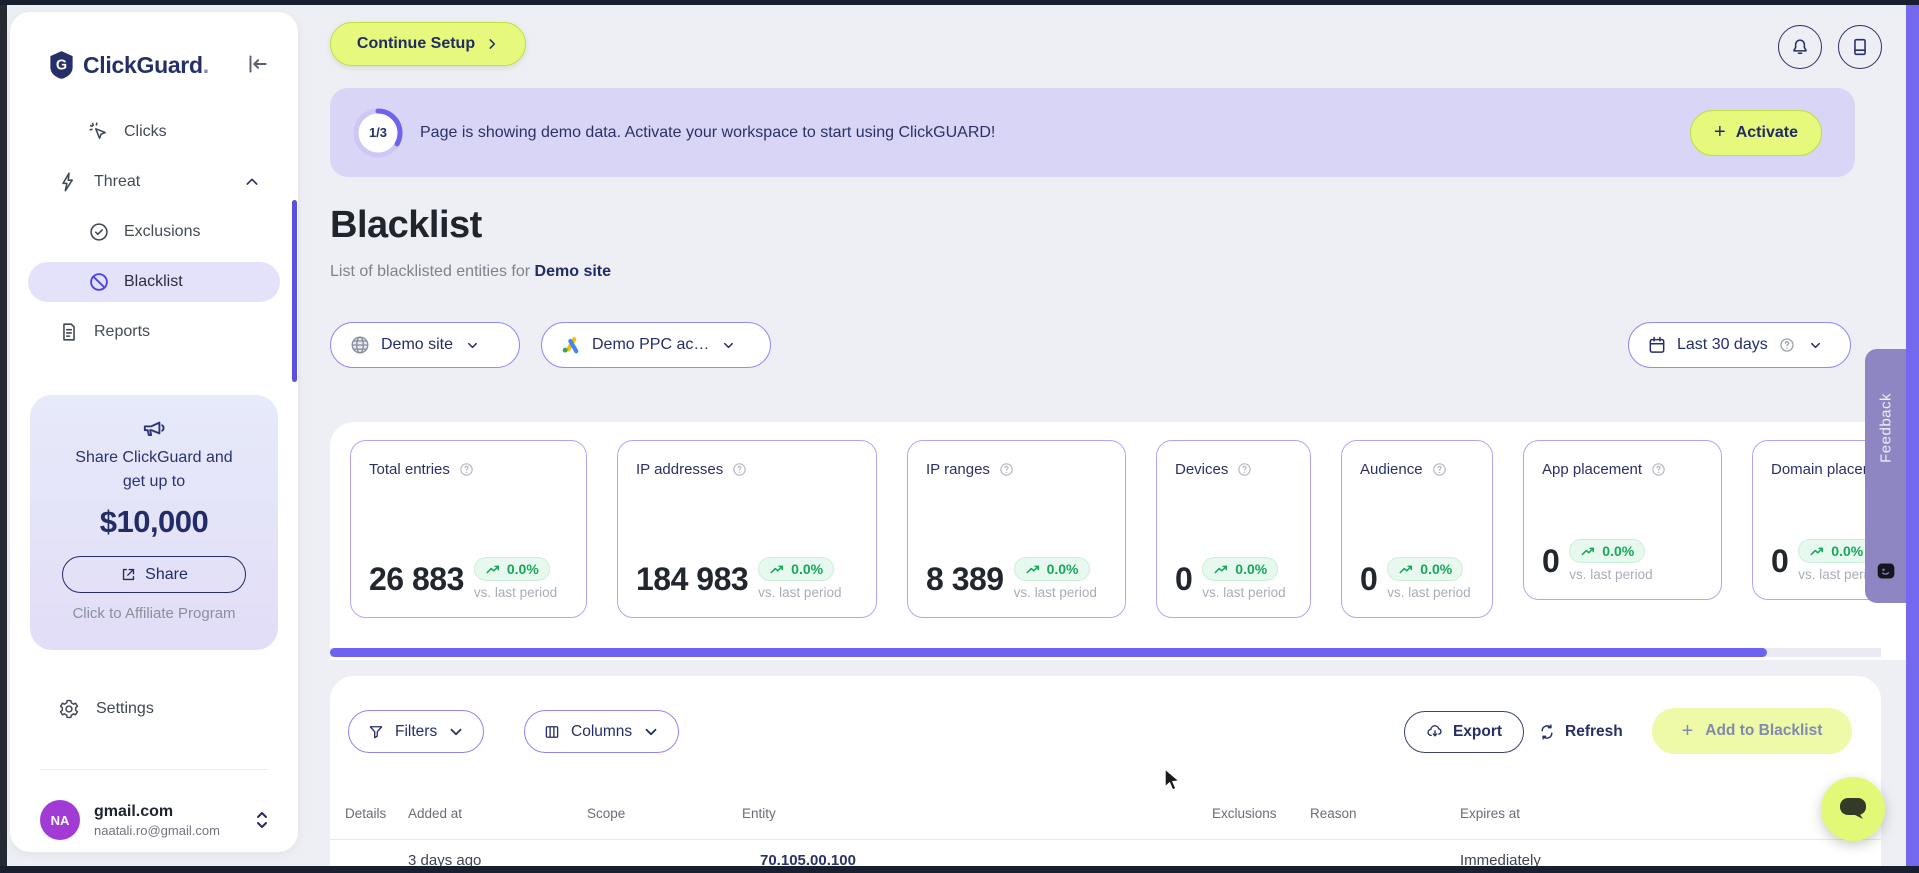 The image size is (1919, 873). I want to click on setup-progress-ring: 1/3, so click(378, 133).